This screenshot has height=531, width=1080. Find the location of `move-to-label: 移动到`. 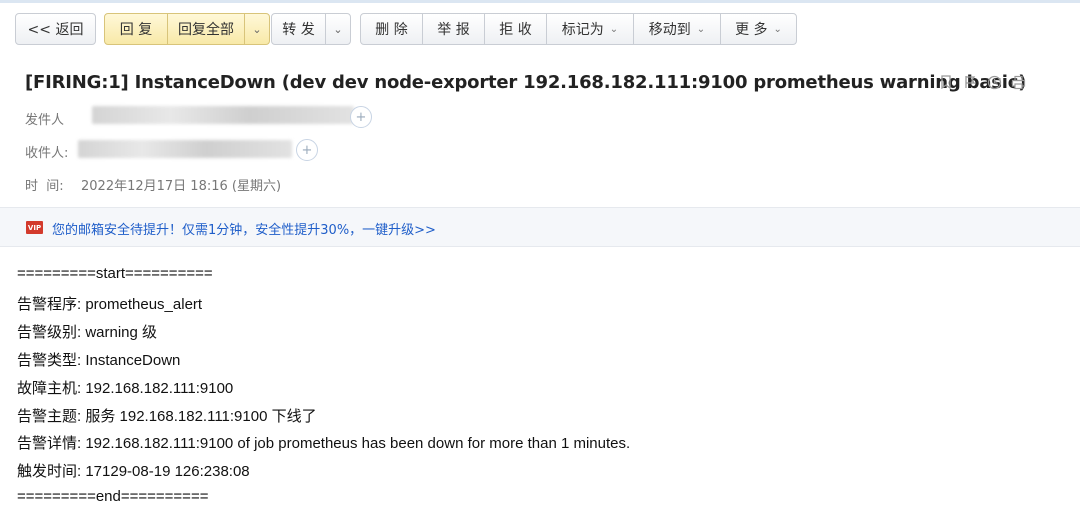

move-to-label: 移动到 is located at coordinates (669, 30).